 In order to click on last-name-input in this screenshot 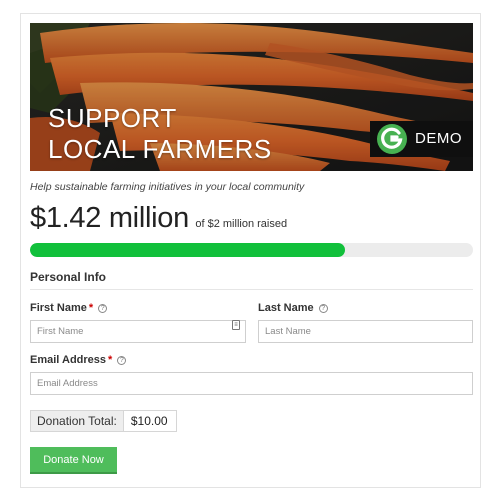, I will do `click(365, 331)`.